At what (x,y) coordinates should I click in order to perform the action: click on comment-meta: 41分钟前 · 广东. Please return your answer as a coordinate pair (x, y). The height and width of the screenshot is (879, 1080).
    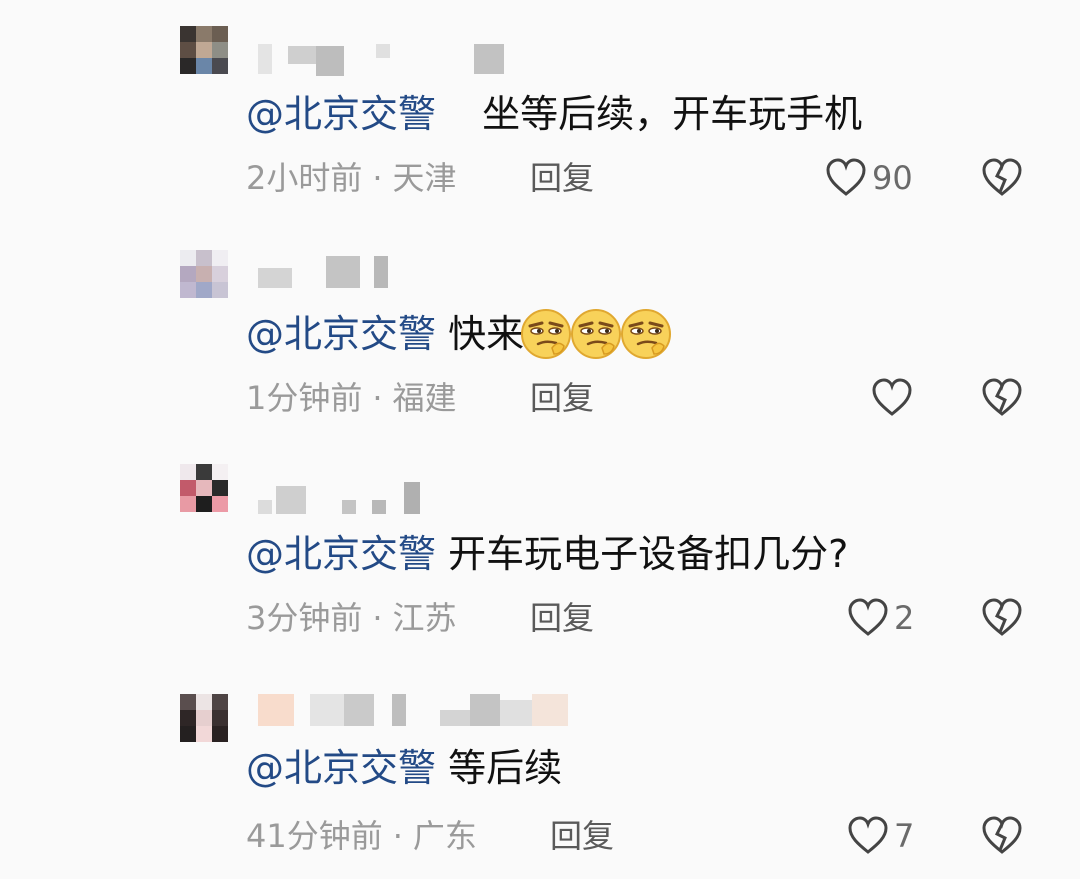
    Looking at the image, I should click on (361, 836).